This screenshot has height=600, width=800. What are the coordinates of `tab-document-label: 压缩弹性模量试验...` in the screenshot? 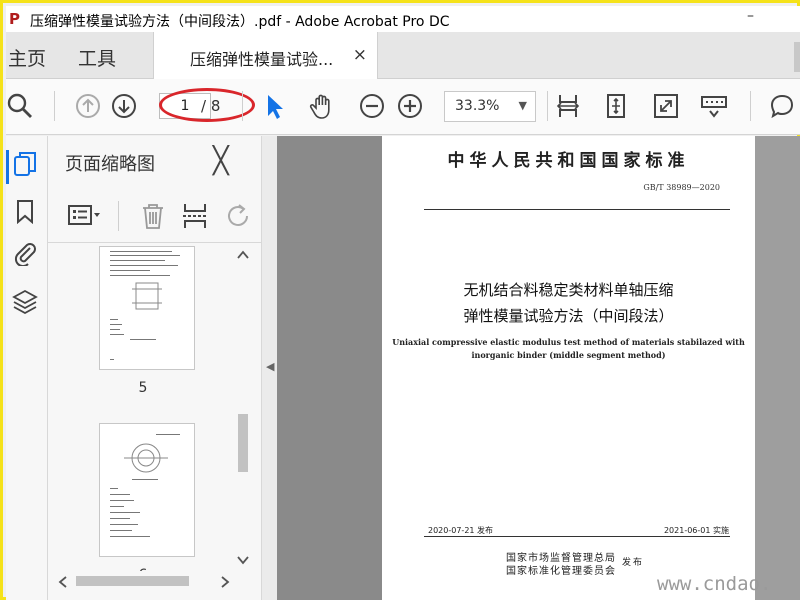 It's located at (262, 59).